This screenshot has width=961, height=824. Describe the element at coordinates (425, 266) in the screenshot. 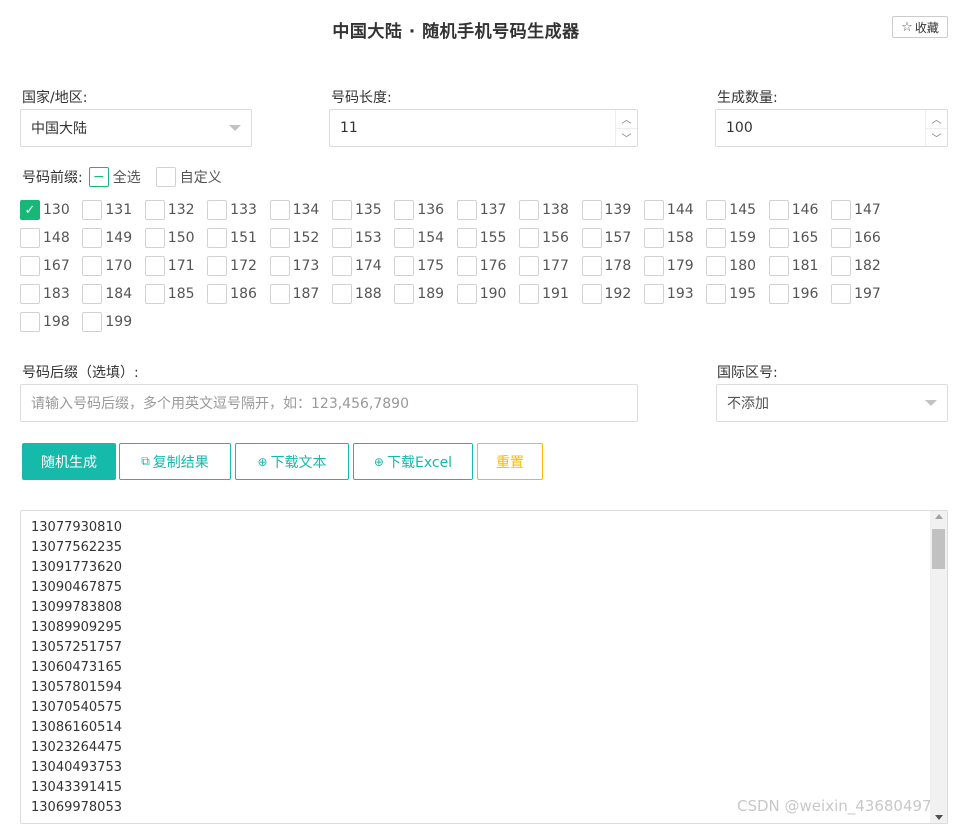

I see `prefix-checkbox-175: 175` at that location.